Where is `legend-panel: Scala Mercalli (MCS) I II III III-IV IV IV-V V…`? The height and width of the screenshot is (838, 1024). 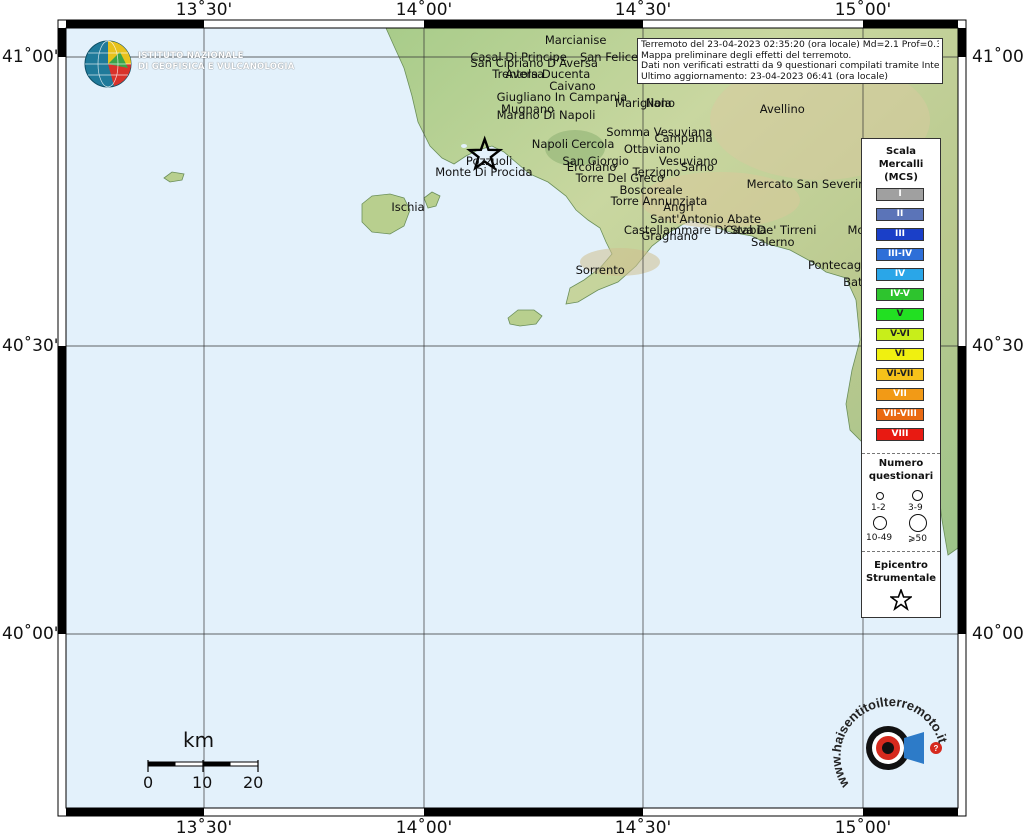 legend-panel: Scala Mercalli (MCS) I II III III-IV IV IV-V V… is located at coordinates (901, 378).